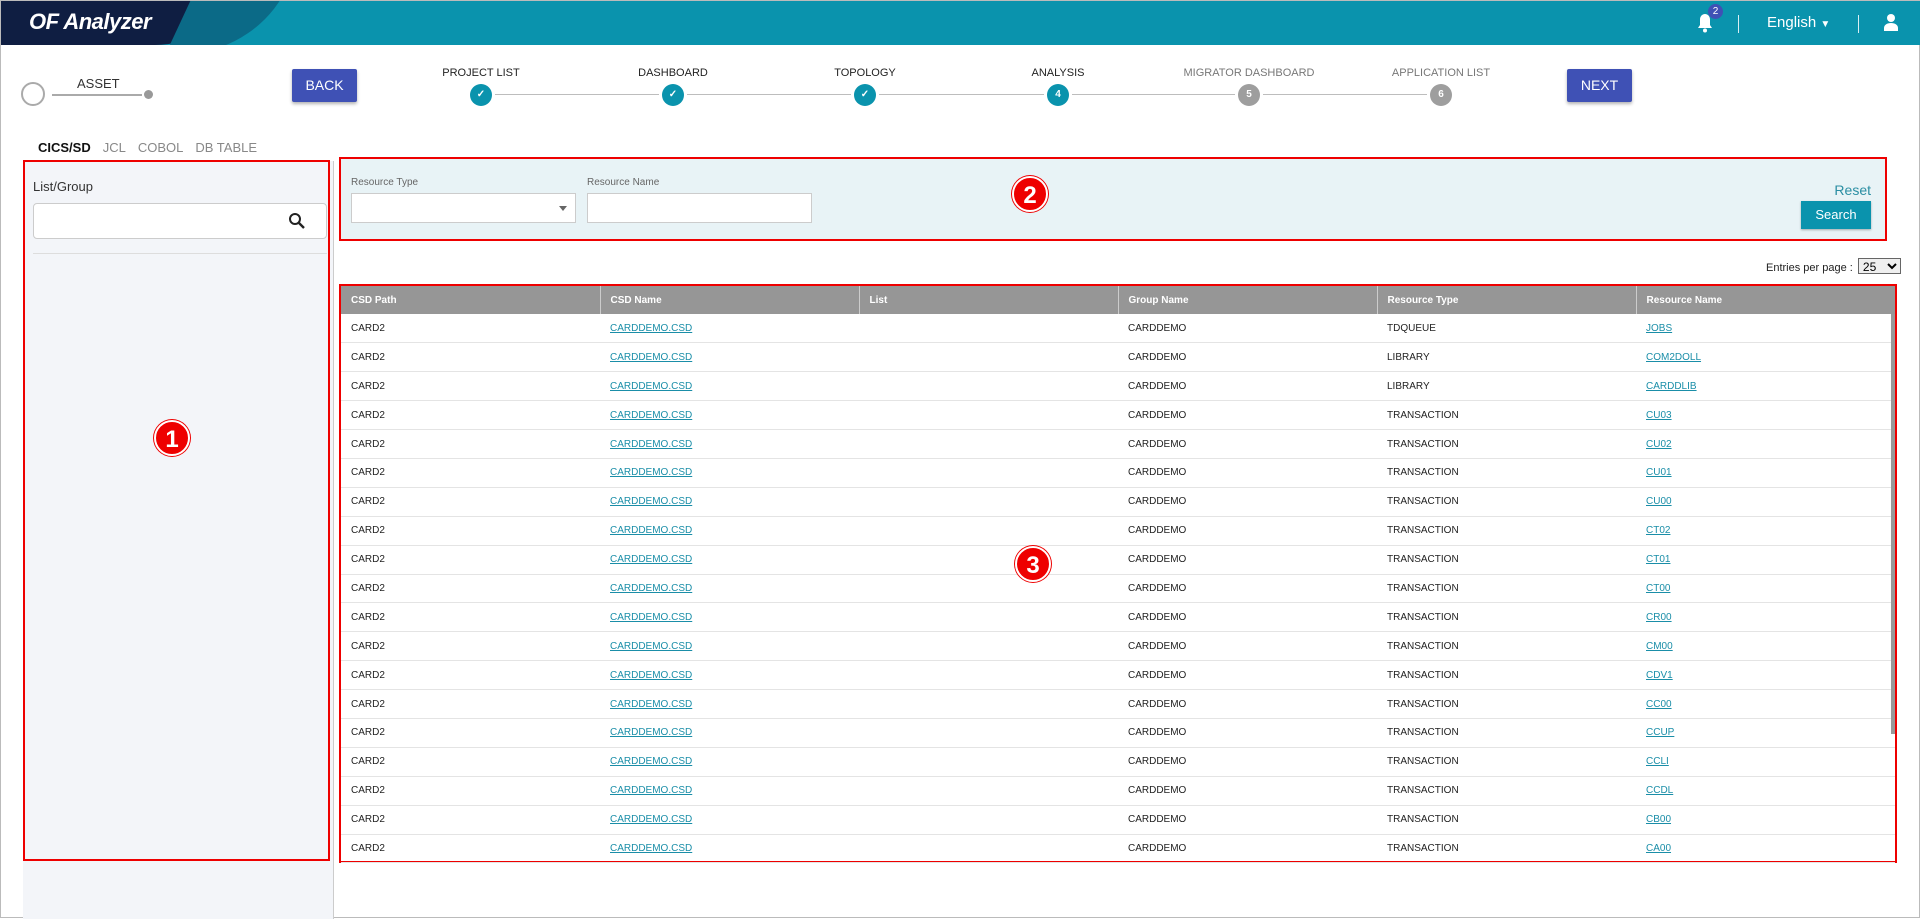 Image resolution: width=1920 pixels, height=919 pixels. Describe the element at coordinates (180, 221) in the screenshot. I see `list-group-search-input` at that location.